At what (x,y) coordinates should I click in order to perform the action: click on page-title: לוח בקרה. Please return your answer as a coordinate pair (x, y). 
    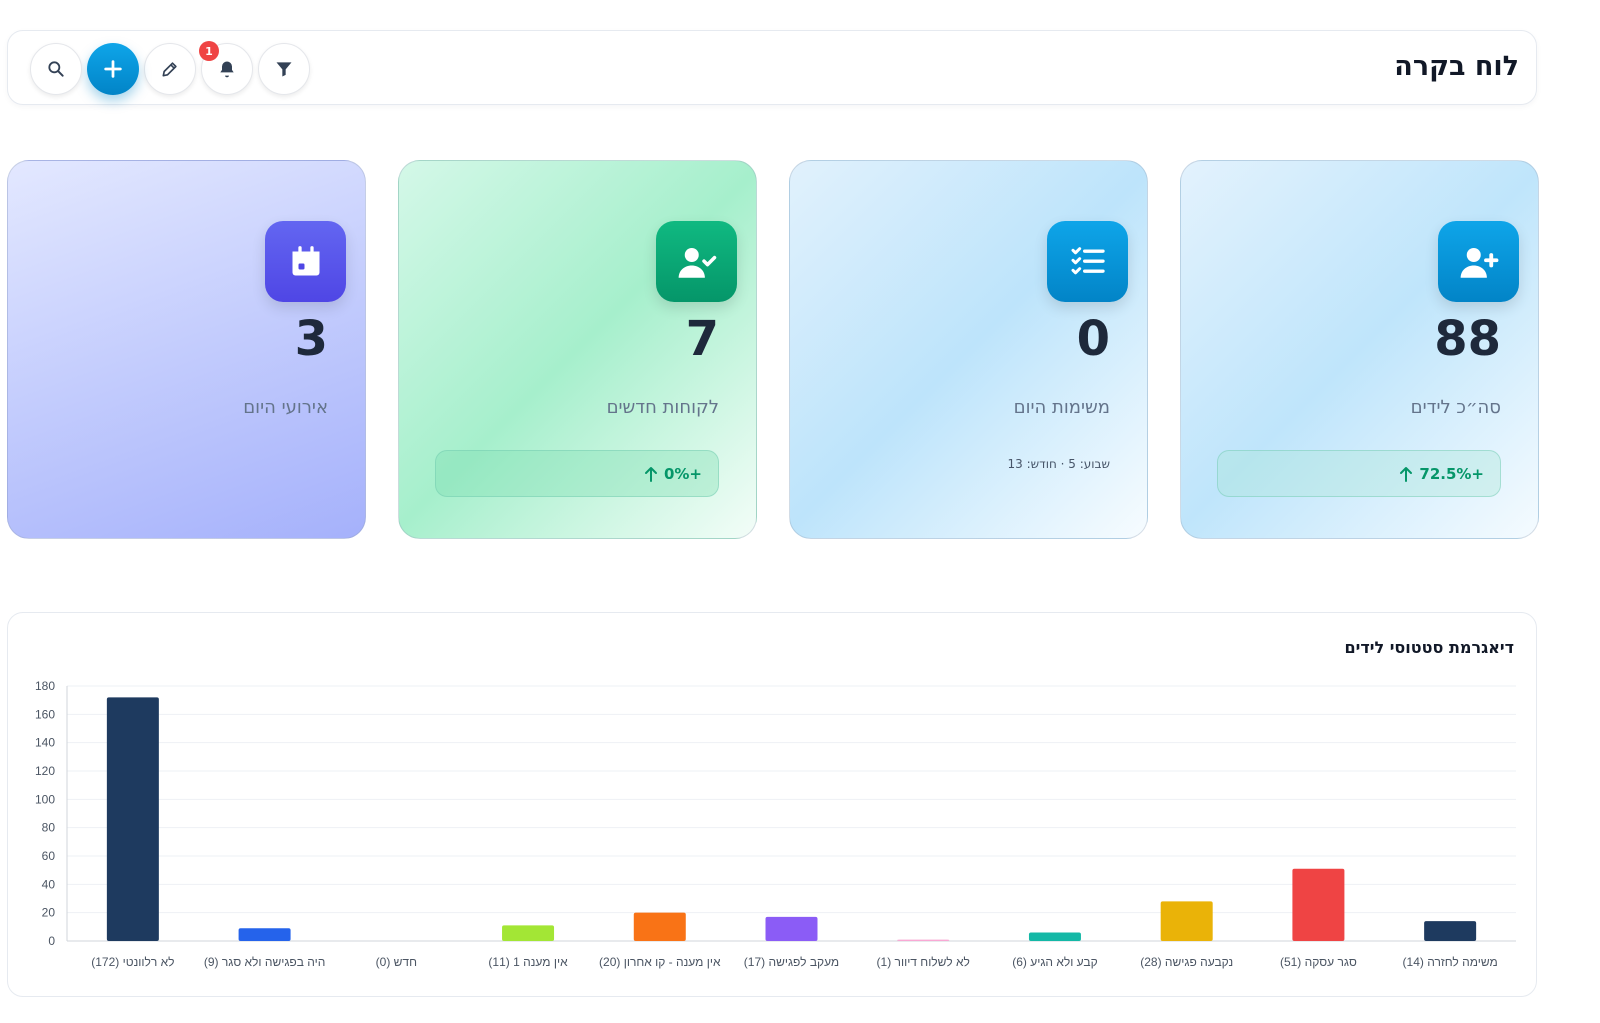
    Looking at the image, I should click on (1456, 66).